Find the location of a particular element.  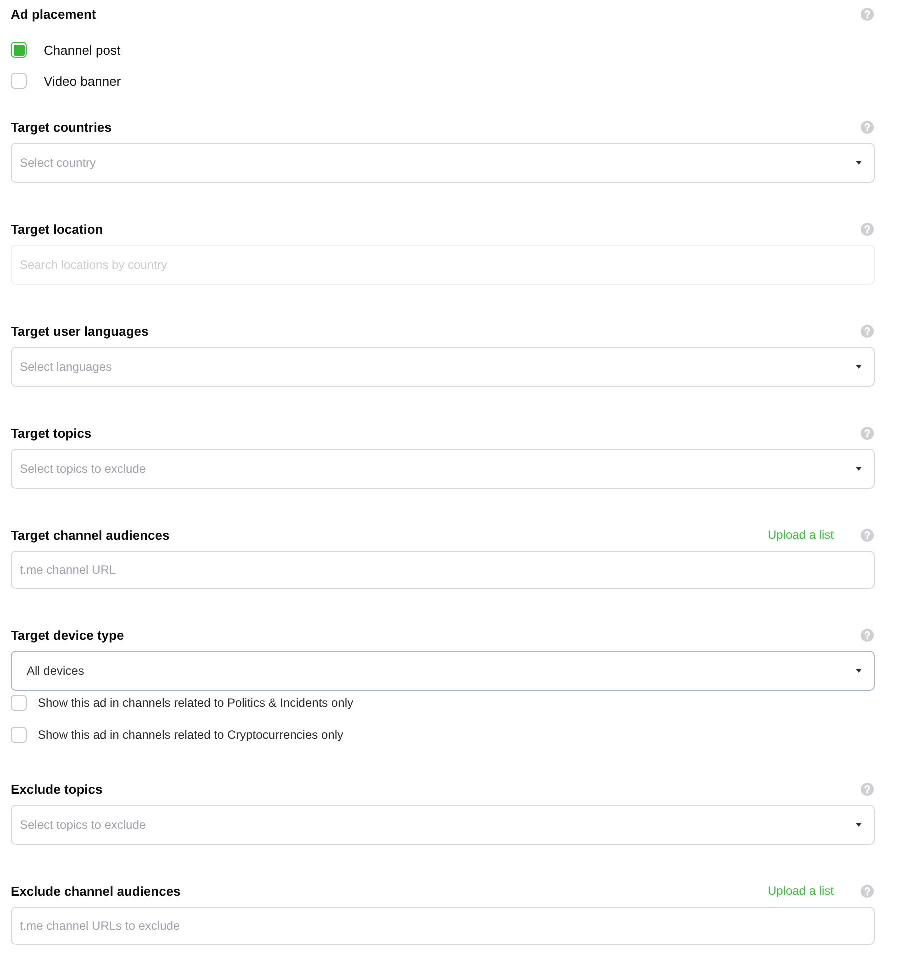

dropdown-field: Select languages is located at coordinates (443, 367).